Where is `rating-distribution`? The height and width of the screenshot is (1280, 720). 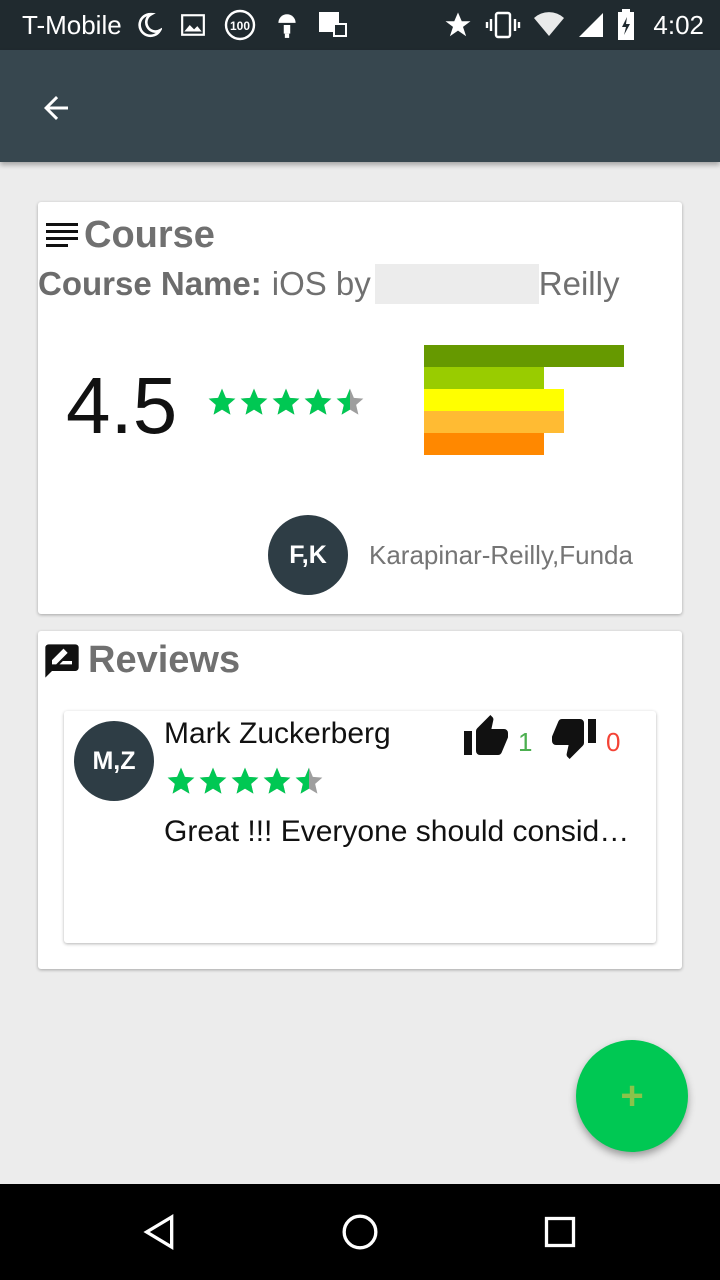
rating-distribution is located at coordinates (524, 400).